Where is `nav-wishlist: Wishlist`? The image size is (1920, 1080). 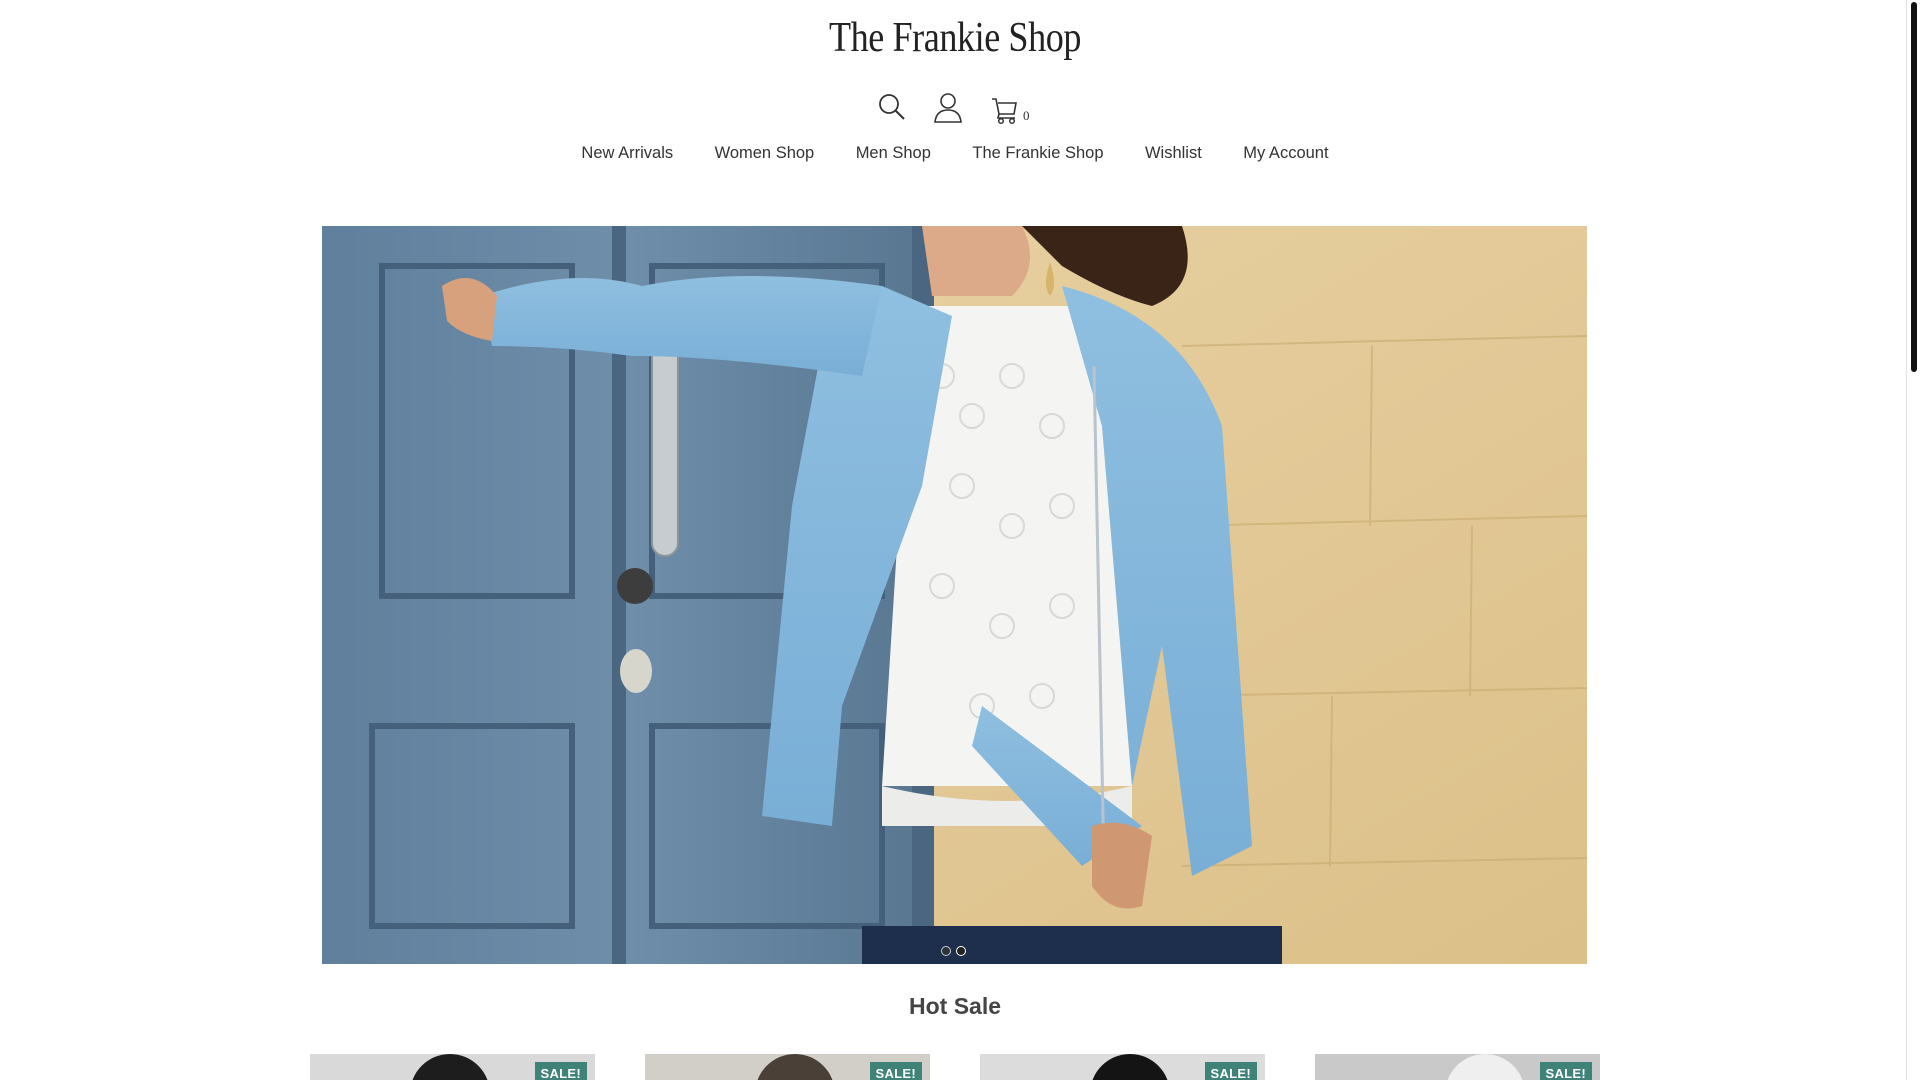 nav-wishlist: Wishlist is located at coordinates (1173, 153).